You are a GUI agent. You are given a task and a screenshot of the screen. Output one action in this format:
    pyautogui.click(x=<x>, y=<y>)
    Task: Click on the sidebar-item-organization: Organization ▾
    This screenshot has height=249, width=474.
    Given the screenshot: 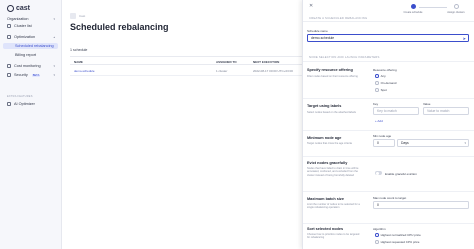 What is the action you would take?
    pyautogui.click(x=30, y=19)
    